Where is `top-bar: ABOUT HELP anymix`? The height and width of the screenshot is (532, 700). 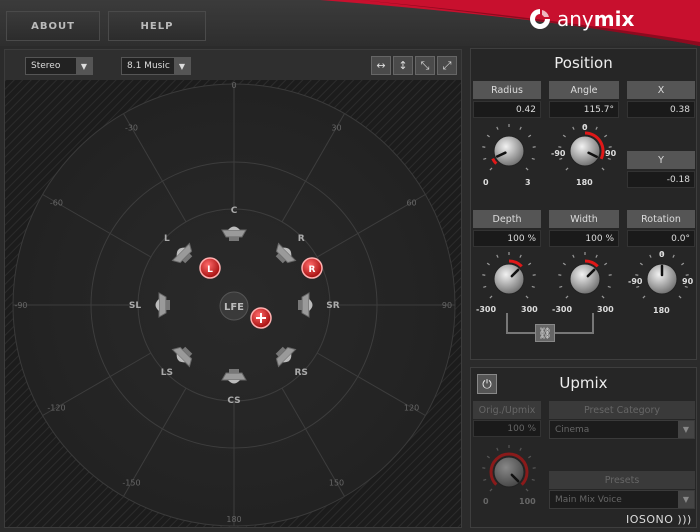 top-bar: ABOUT HELP anymix is located at coordinates (350, 23).